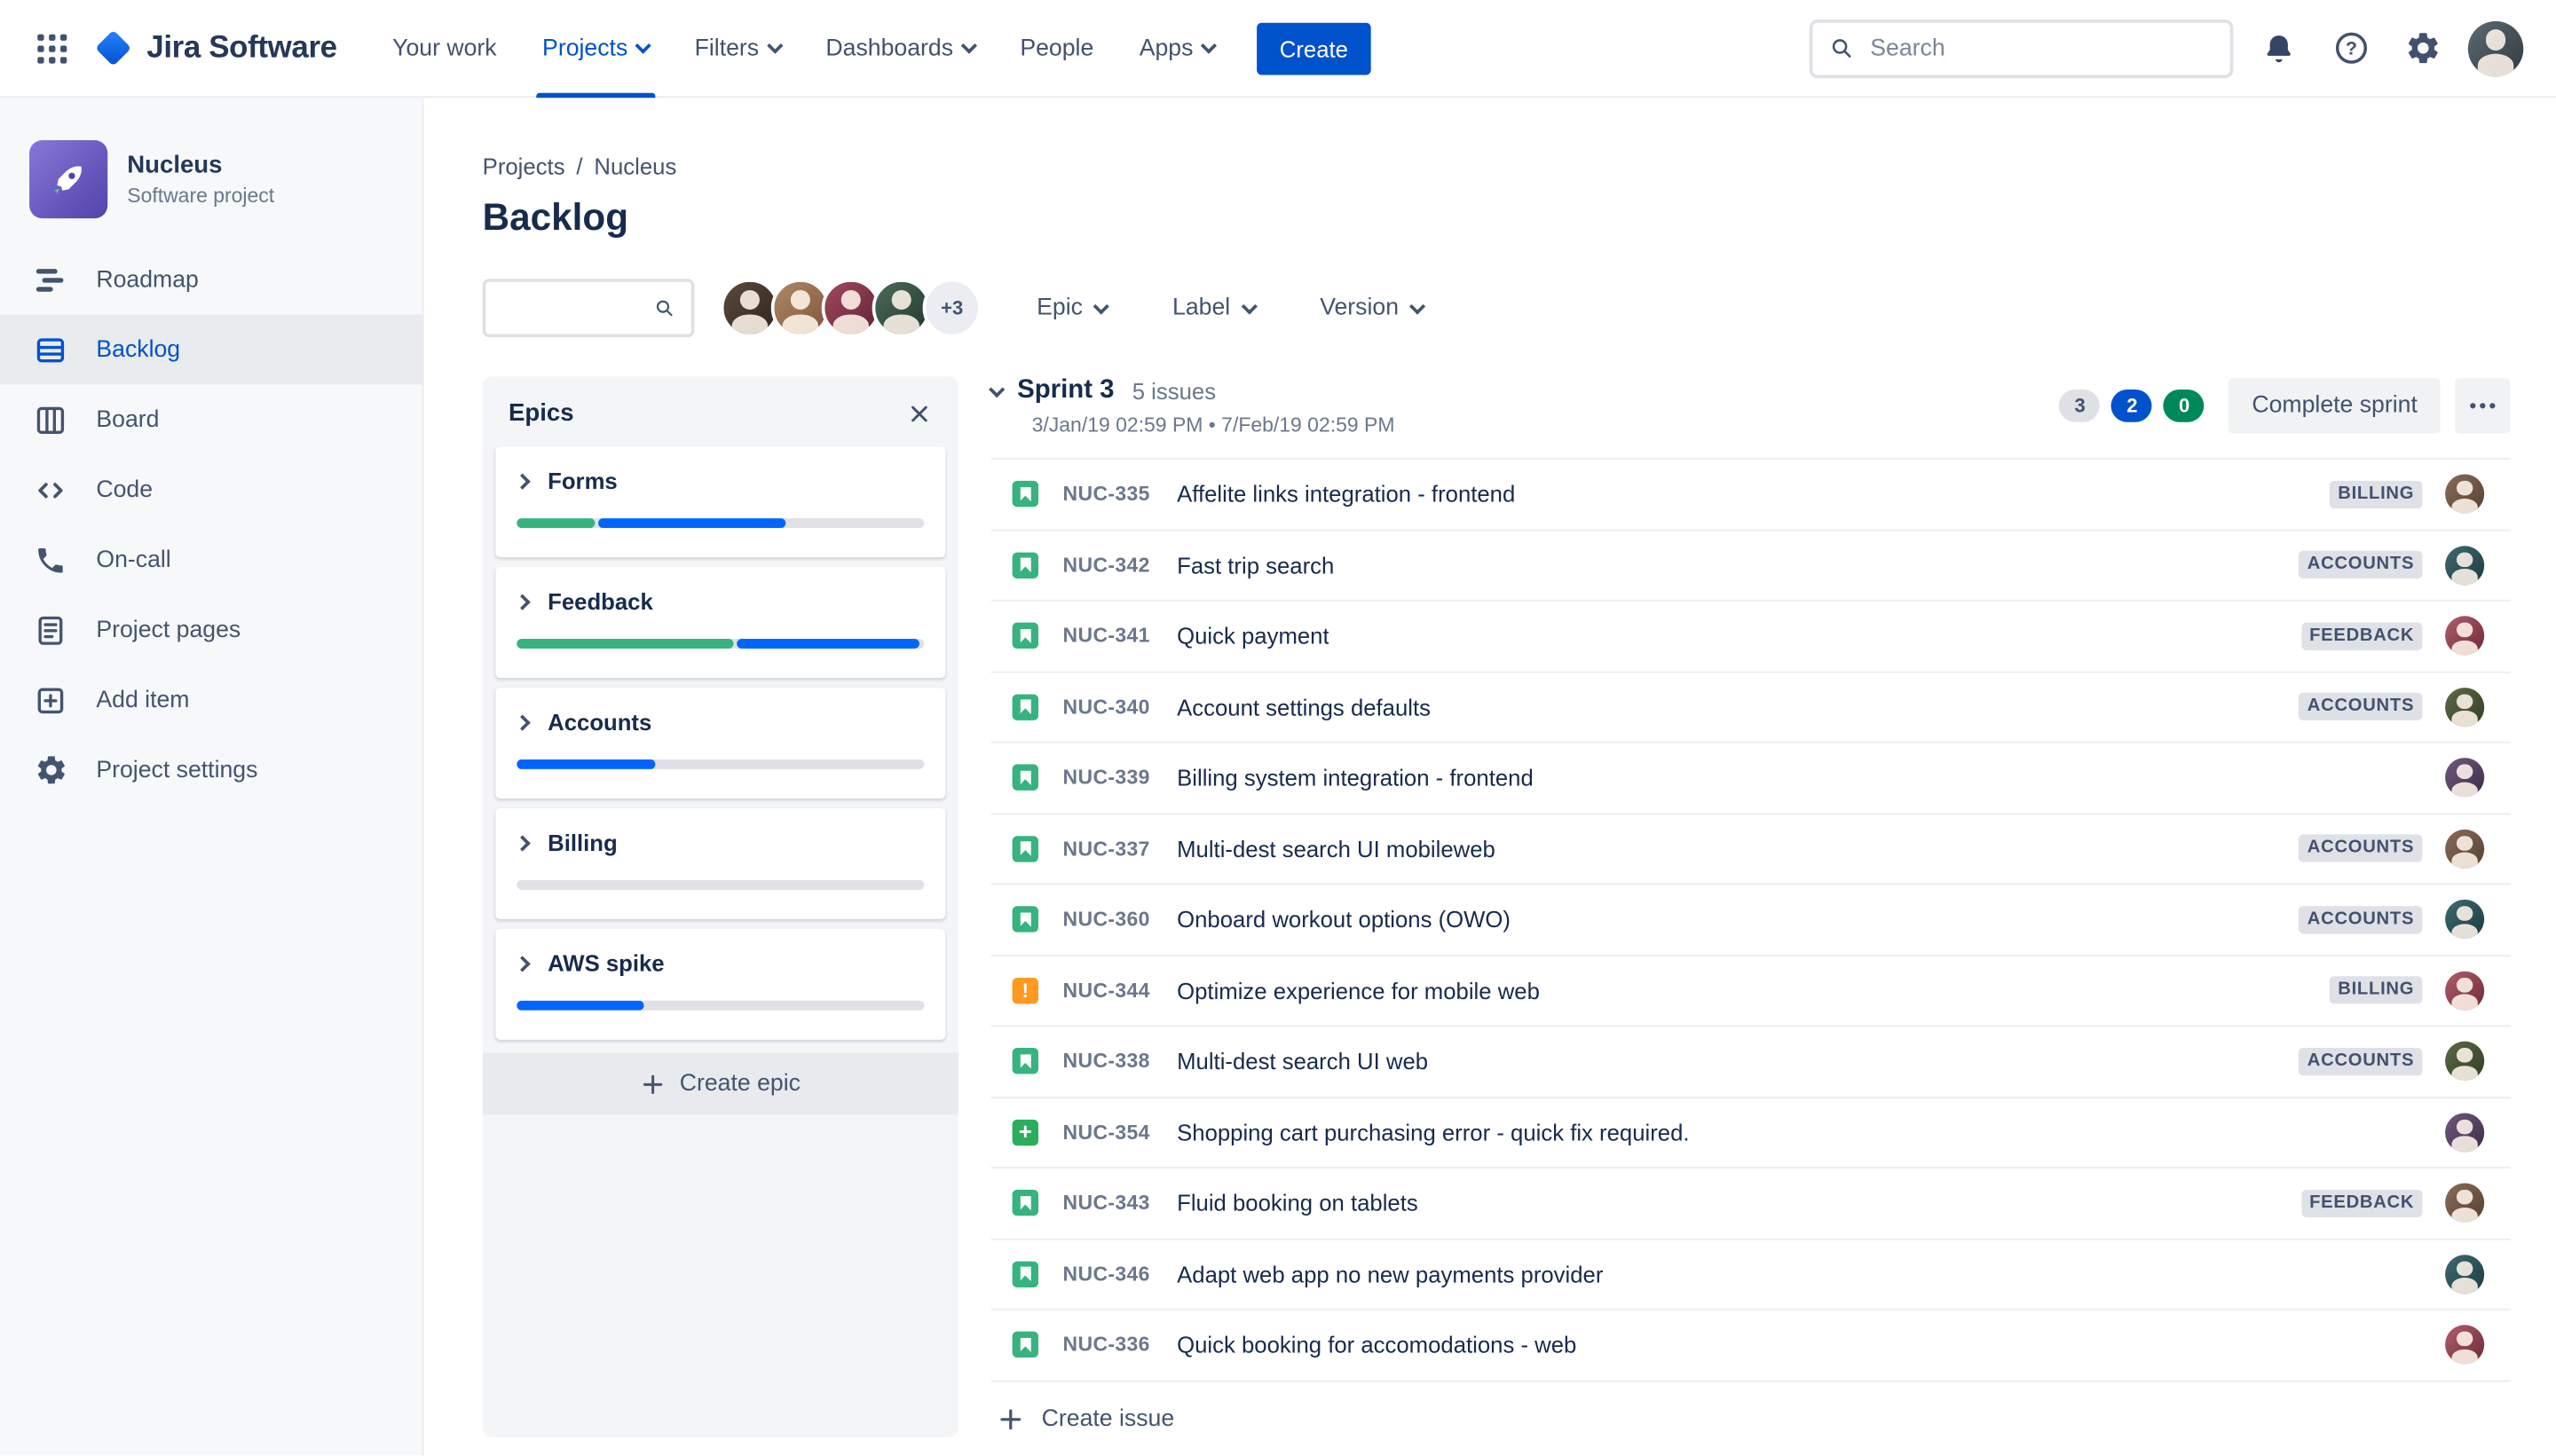  Describe the element at coordinates (2361, 636) in the screenshot. I see `issue-label-badge: FEEDBACK` at that location.